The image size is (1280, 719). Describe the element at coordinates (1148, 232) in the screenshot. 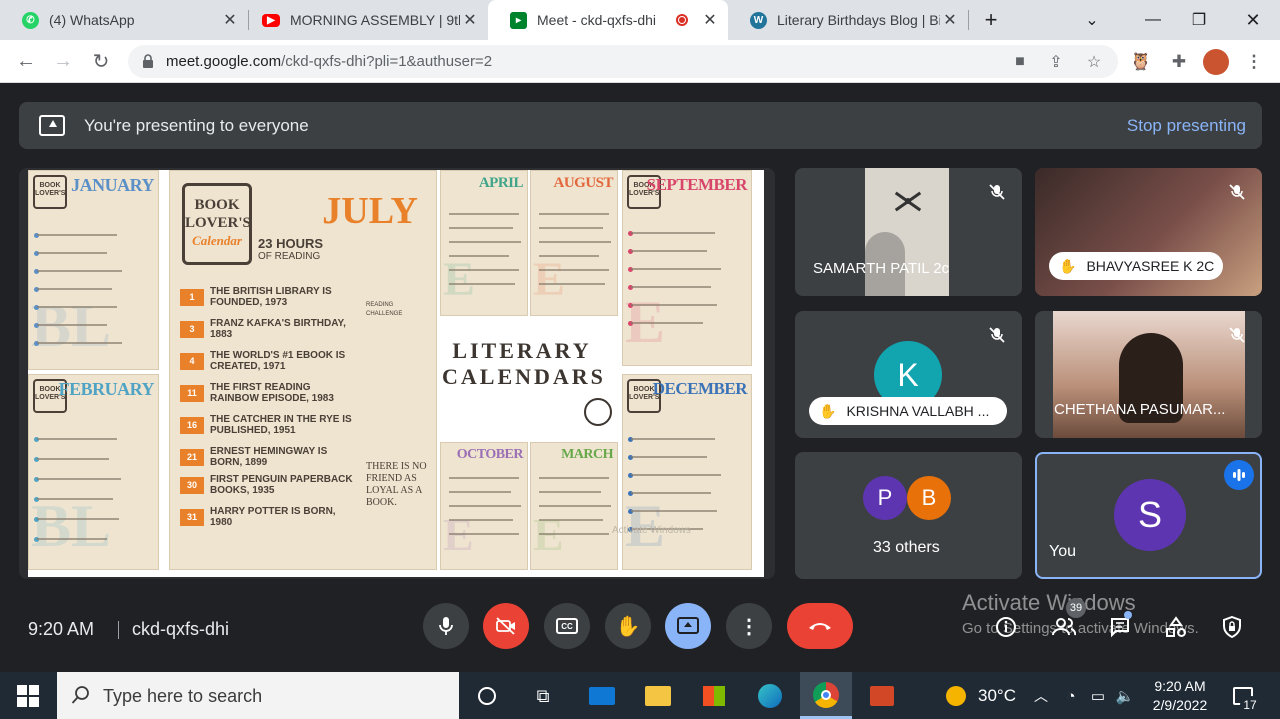

I see `participant-tile-bhavyasree: ✋ BHAVYASREE K 2C` at that location.